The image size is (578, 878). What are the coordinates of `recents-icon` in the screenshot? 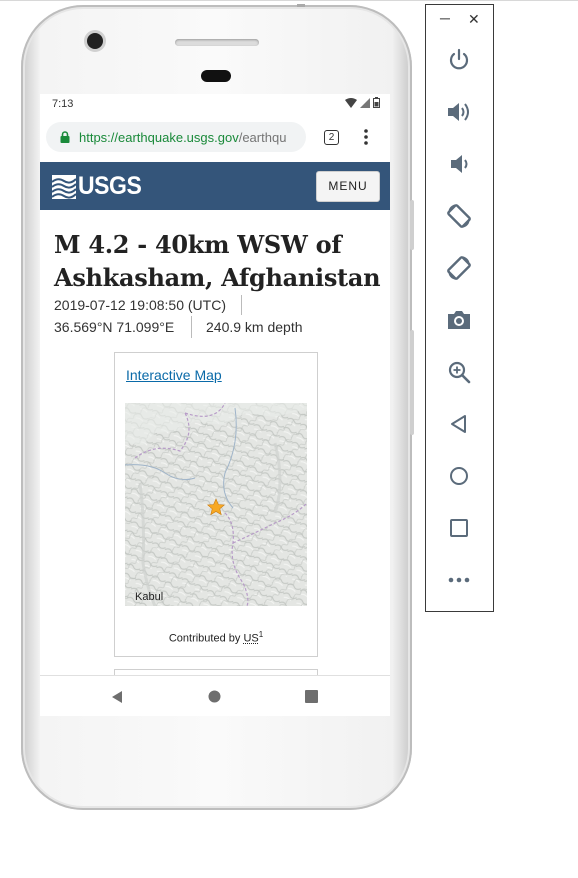 It's located at (311, 696).